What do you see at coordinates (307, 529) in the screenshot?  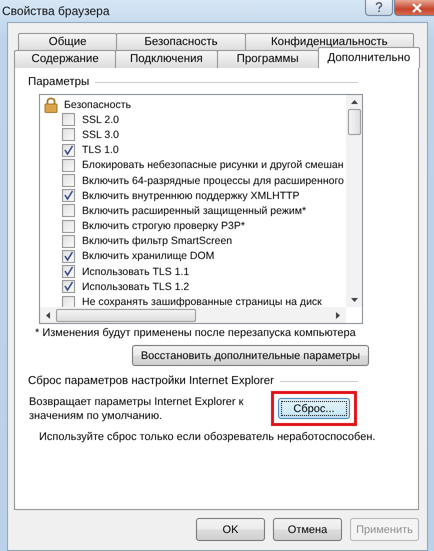 I see `dialog-button: Отмена` at bounding box center [307, 529].